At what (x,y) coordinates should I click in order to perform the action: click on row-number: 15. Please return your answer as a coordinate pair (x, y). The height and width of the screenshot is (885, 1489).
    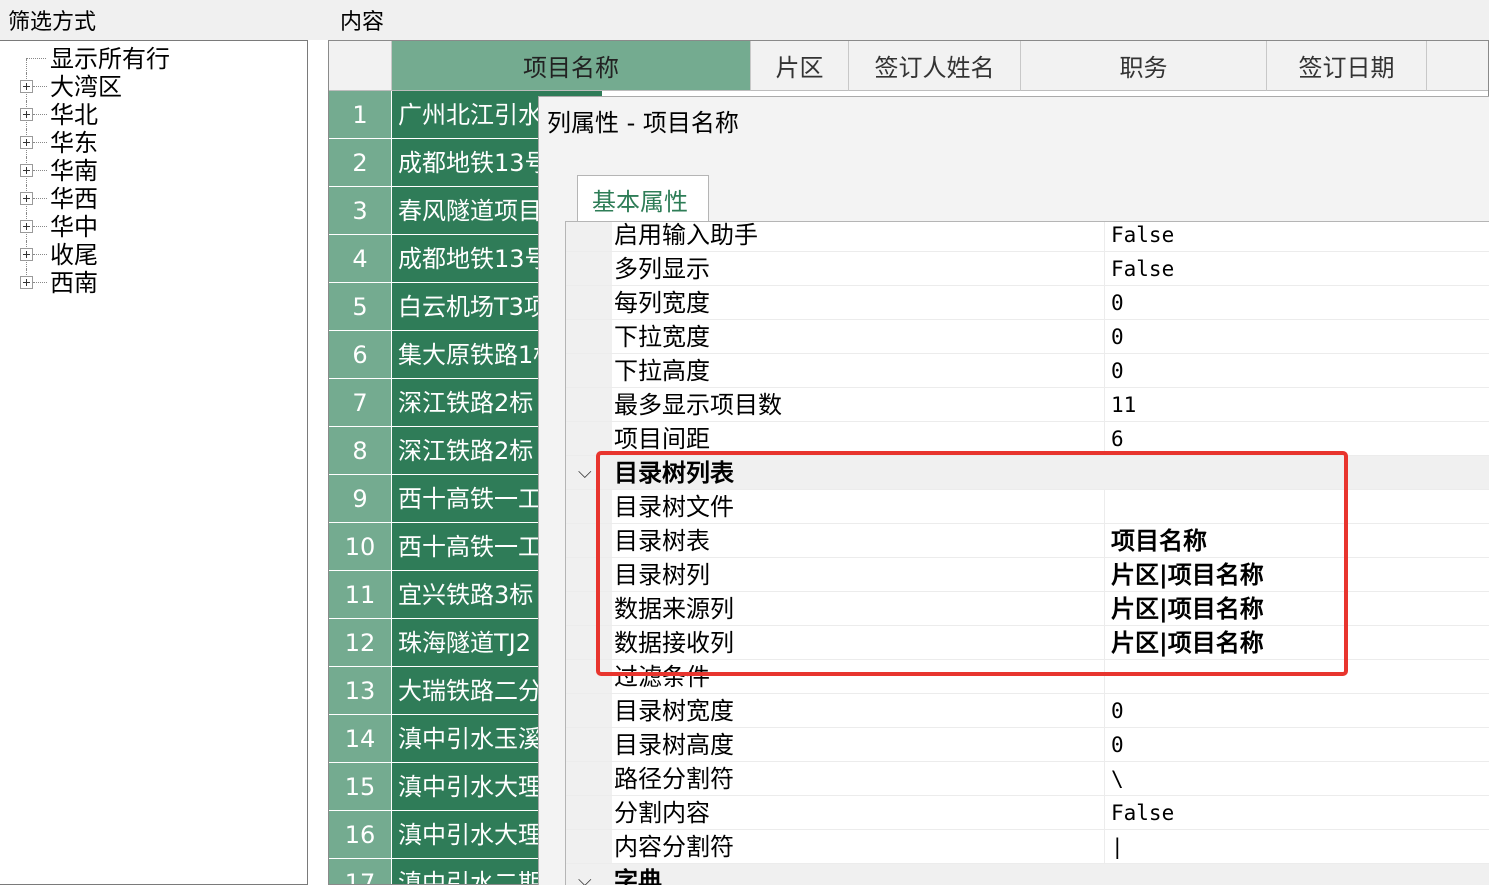
    Looking at the image, I should click on (360, 787).